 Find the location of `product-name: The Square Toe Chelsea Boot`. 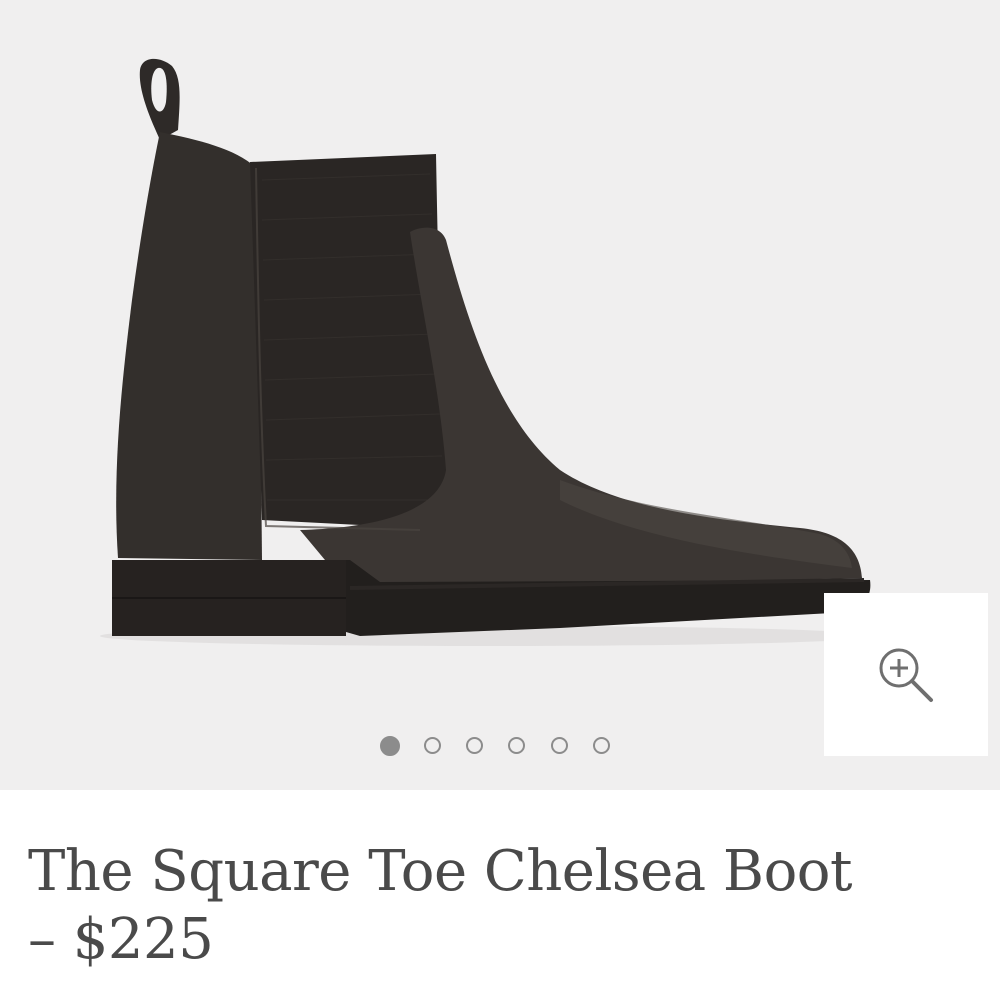

product-name: The Square Toe Chelsea Boot is located at coordinates (440, 871).